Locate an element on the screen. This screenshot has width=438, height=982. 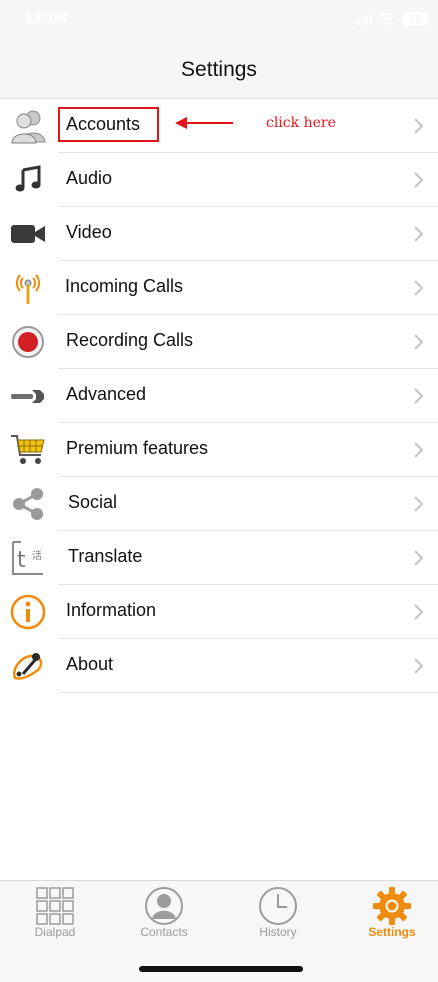
navigation-bar: Settings is located at coordinates (219, 69).